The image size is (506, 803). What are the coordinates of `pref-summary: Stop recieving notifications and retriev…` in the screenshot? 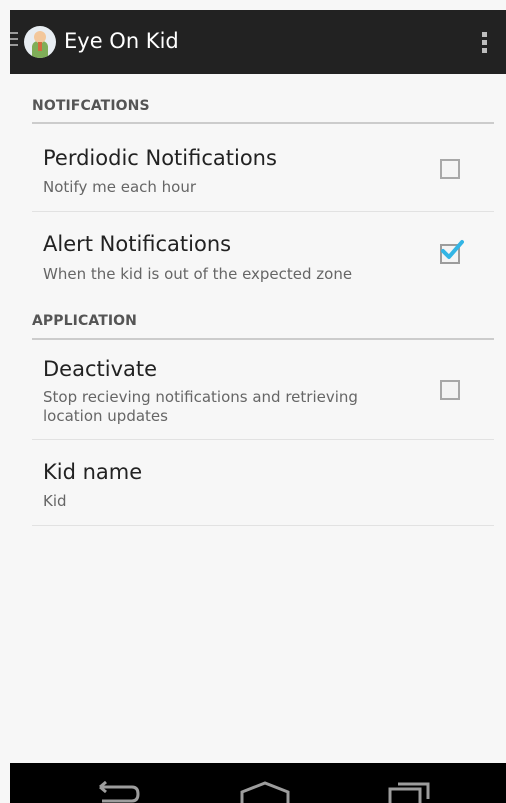 It's located at (200, 406).